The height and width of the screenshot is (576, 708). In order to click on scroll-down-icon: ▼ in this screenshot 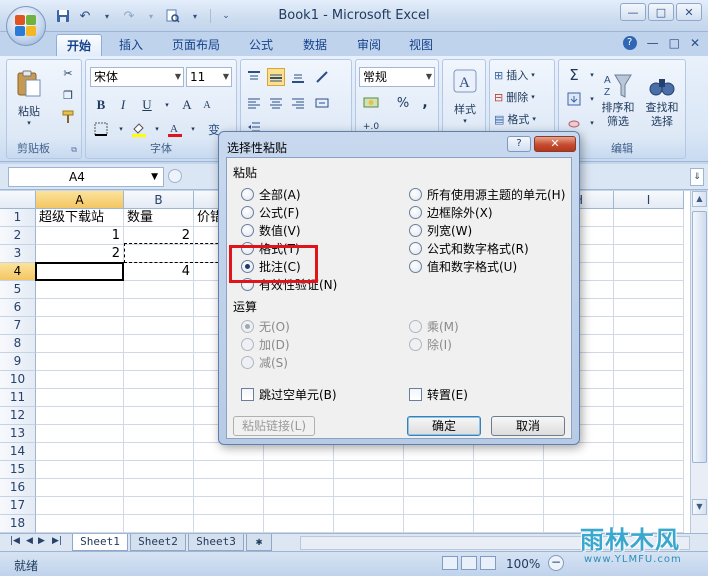, I will do `click(699, 507)`.